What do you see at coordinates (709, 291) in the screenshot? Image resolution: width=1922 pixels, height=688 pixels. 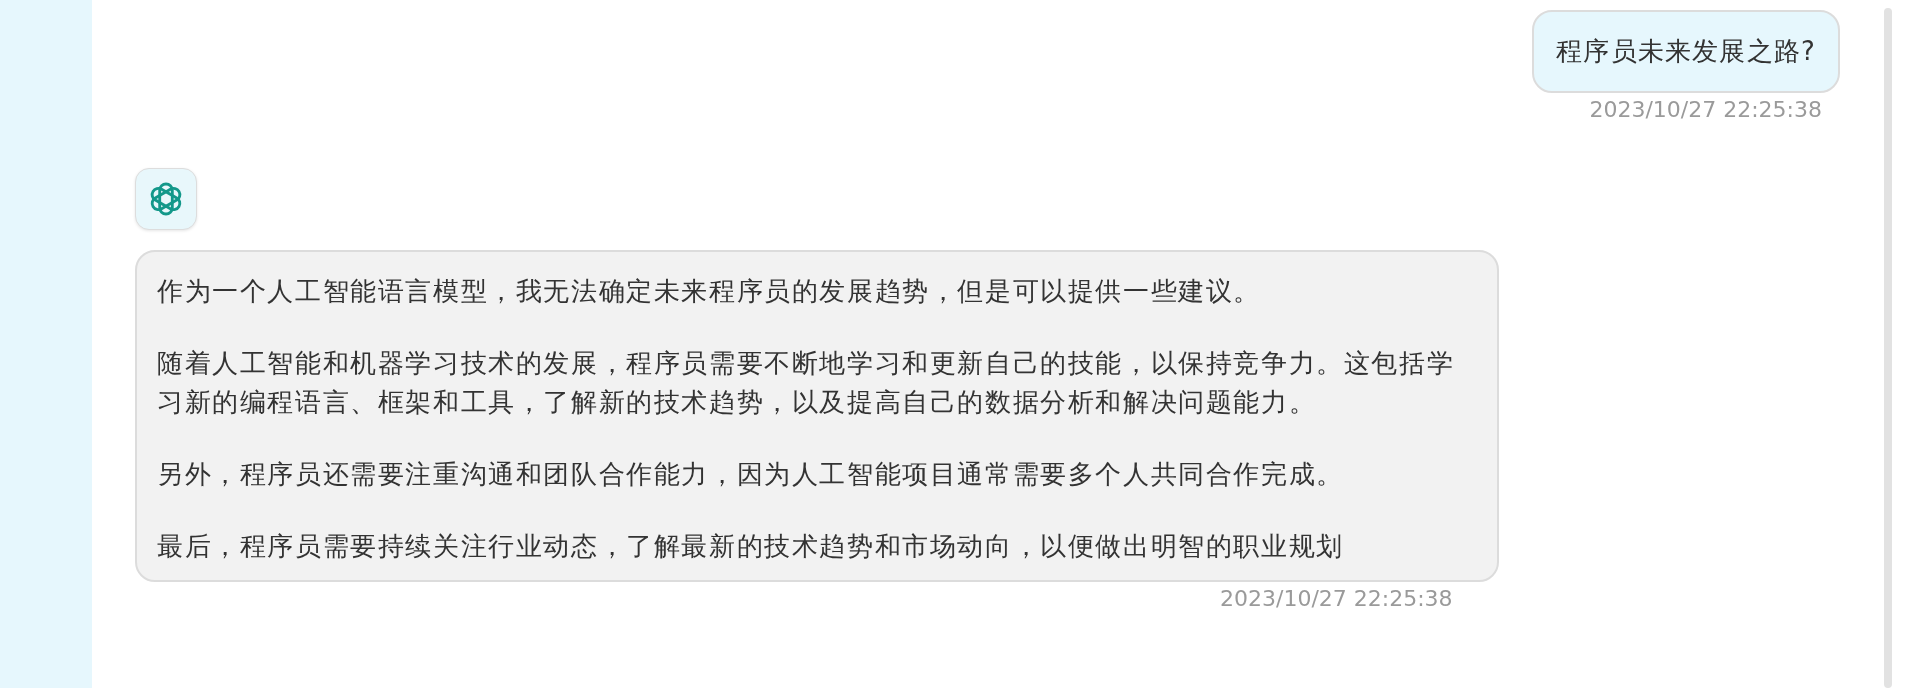 I see `message-paragraph: 作为一个人工智能语言模型，我无法确定未来程序员的发展趋势，但是可以提供一些建议。` at bounding box center [709, 291].